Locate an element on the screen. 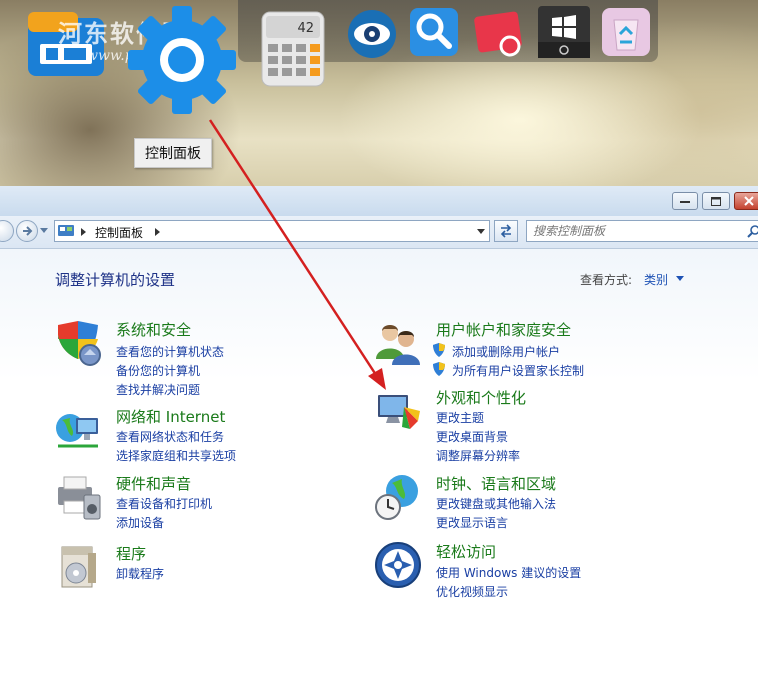 The width and height of the screenshot is (758, 688). address-box: 控制面板 is located at coordinates (272, 231).